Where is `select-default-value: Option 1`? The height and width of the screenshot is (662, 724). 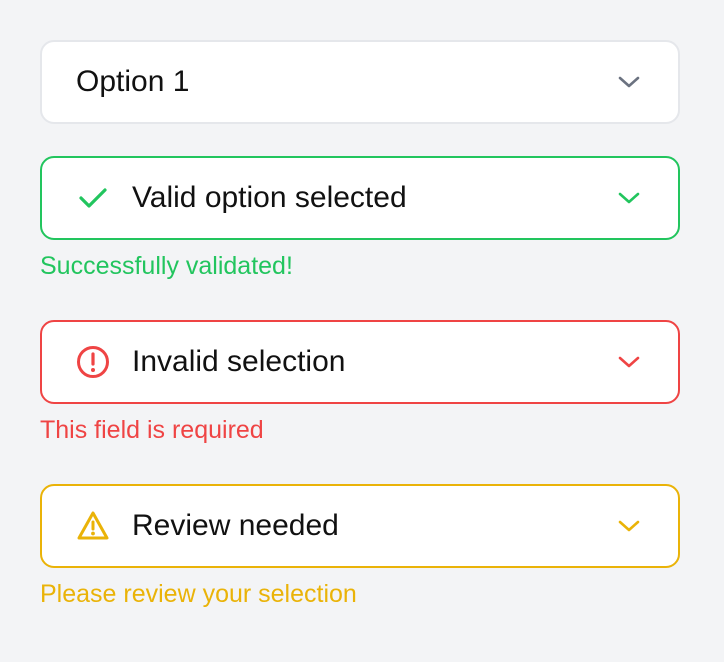 select-default-value: Option 1 is located at coordinates (133, 81).